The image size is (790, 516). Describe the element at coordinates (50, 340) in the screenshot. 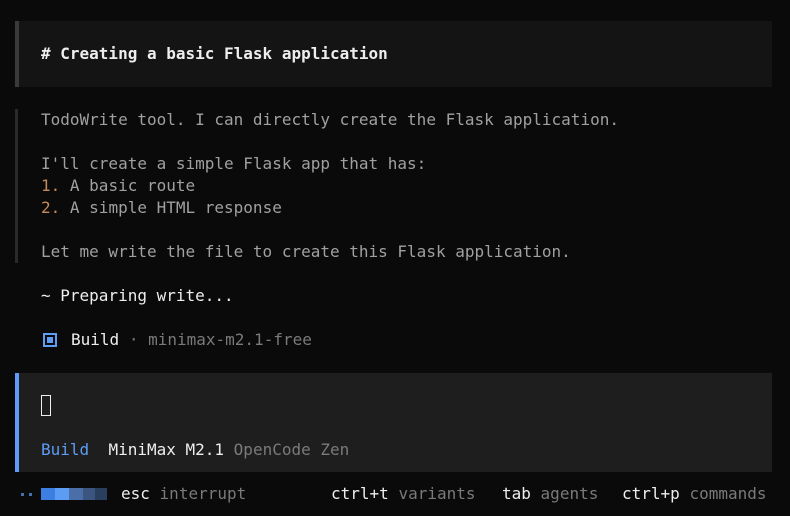

I see `square-icon` at that location.